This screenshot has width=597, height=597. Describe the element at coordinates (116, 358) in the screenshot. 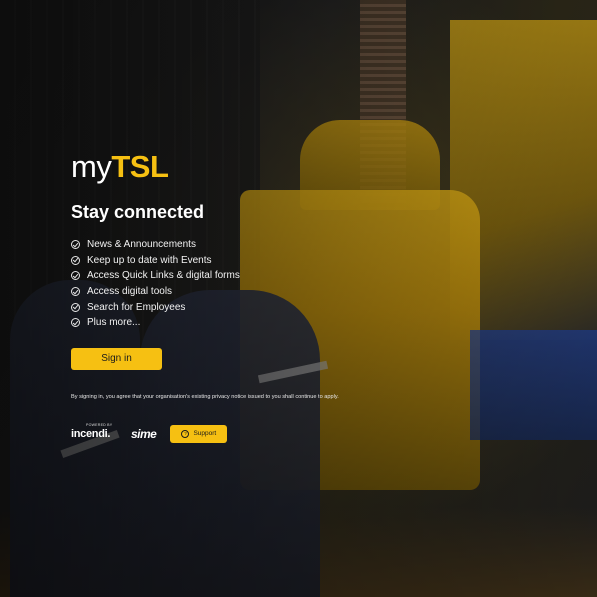

I see `sign-in-button: Sign in` at that location.